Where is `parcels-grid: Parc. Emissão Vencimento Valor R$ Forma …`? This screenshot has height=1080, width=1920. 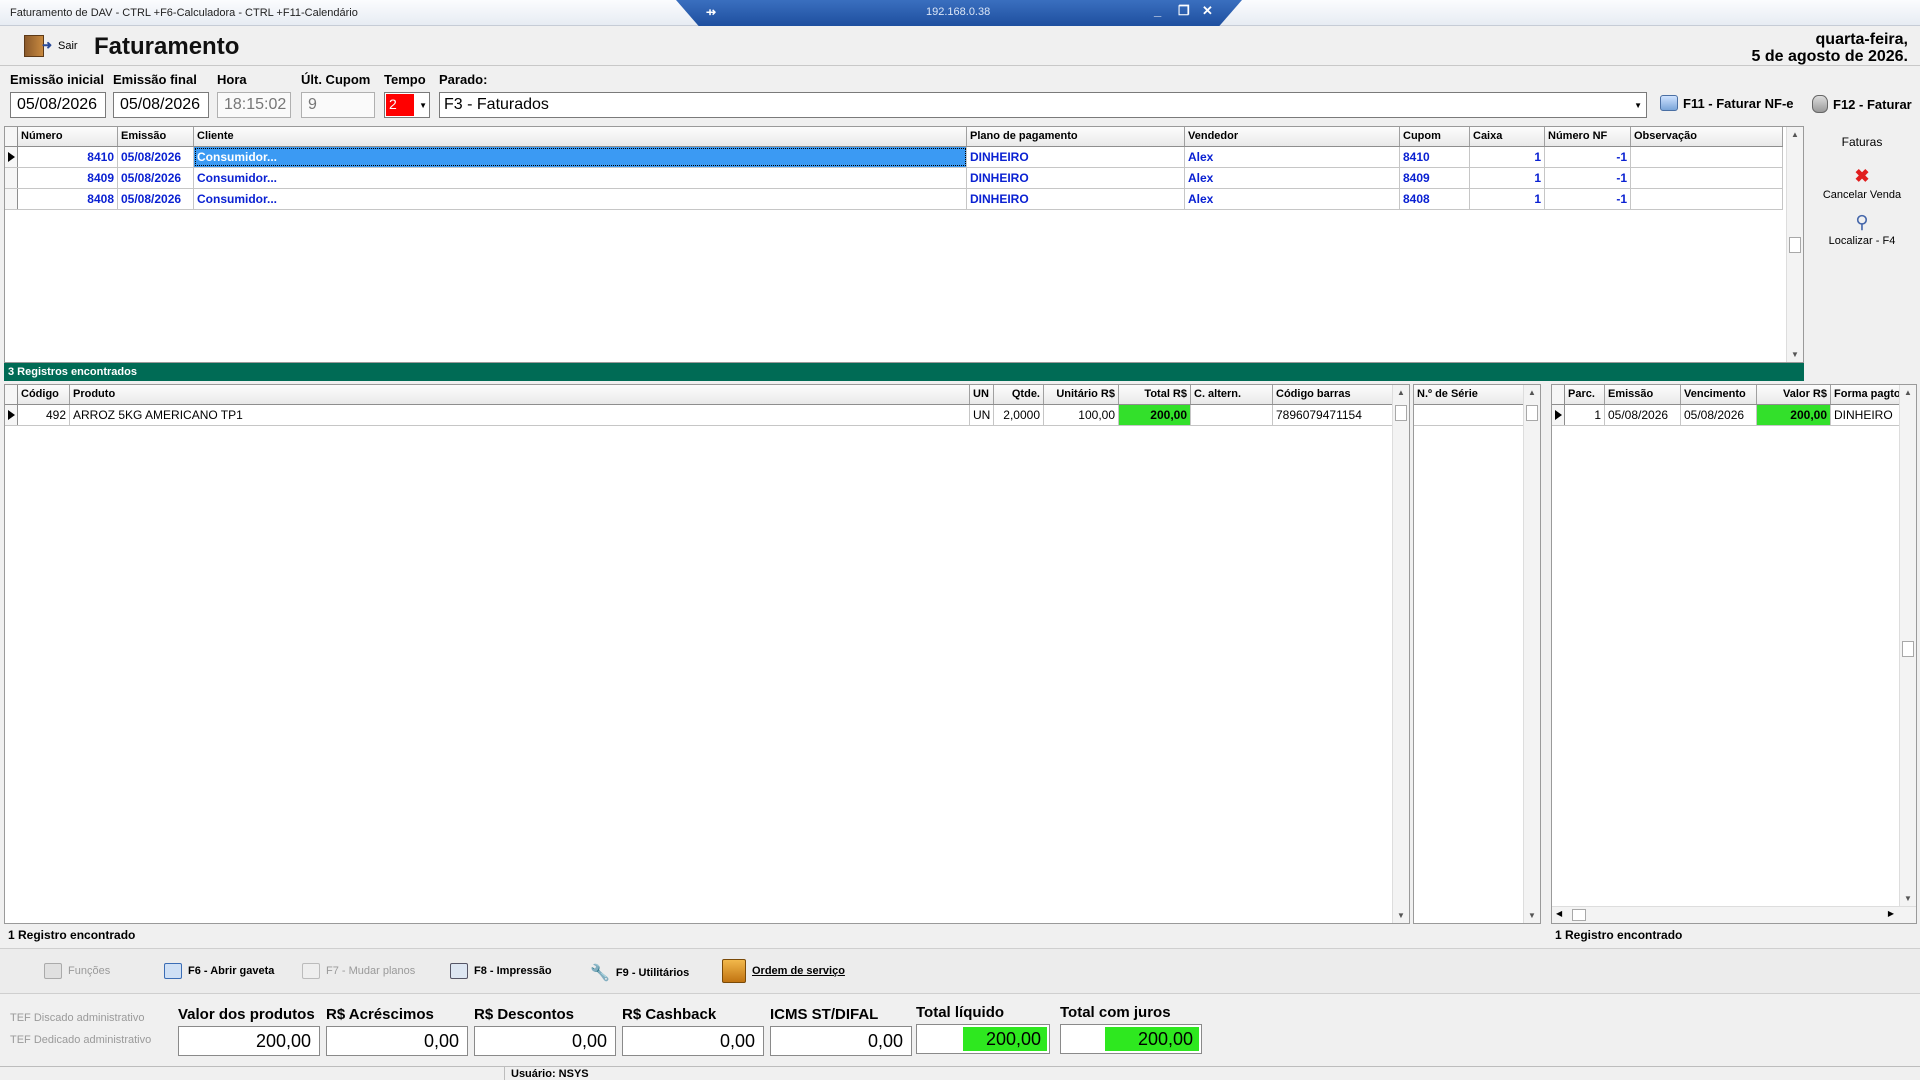
parcels-grid: Parc. Emissão Vencimento Valor R$ Forma … is located at coordinates (1734, 654).